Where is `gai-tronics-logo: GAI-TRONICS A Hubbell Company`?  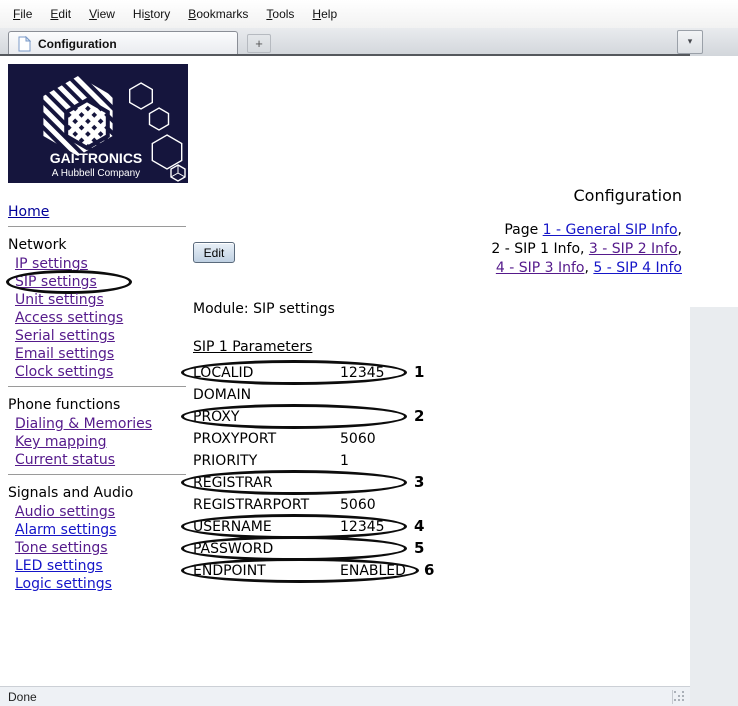 gai-tronics-logo: GAI-TRONICS A Hubbell Company is located at coordinates (98, 123).